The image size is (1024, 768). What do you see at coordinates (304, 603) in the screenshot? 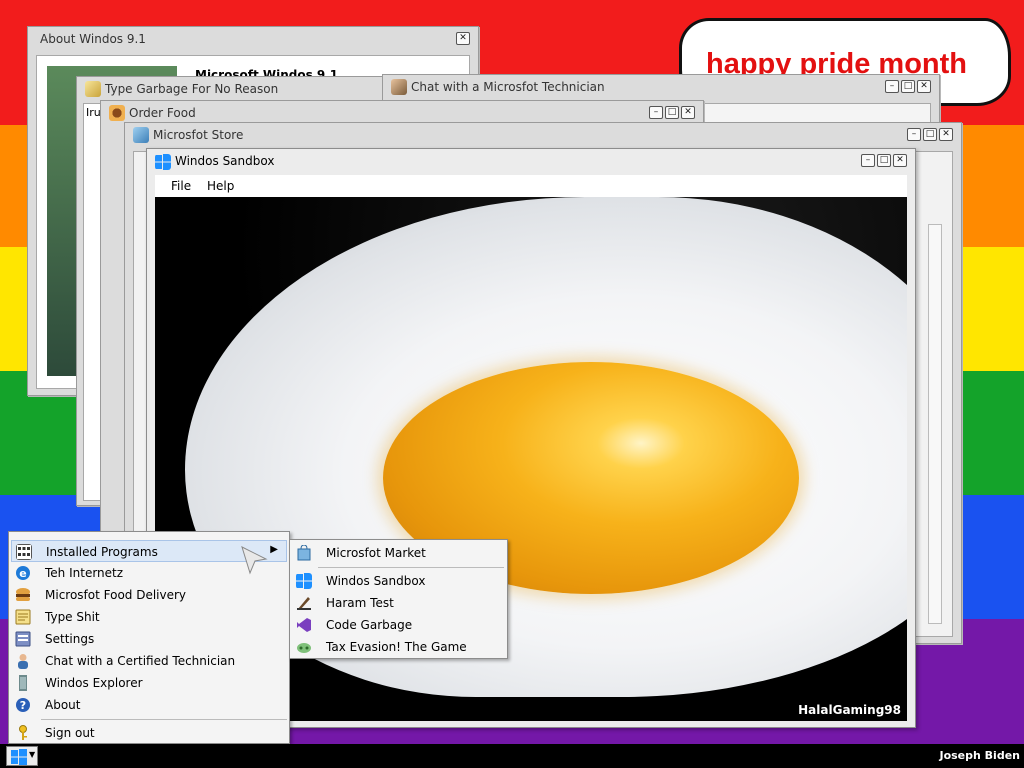
I see `pen-icon` at bounding box center [304, 603].